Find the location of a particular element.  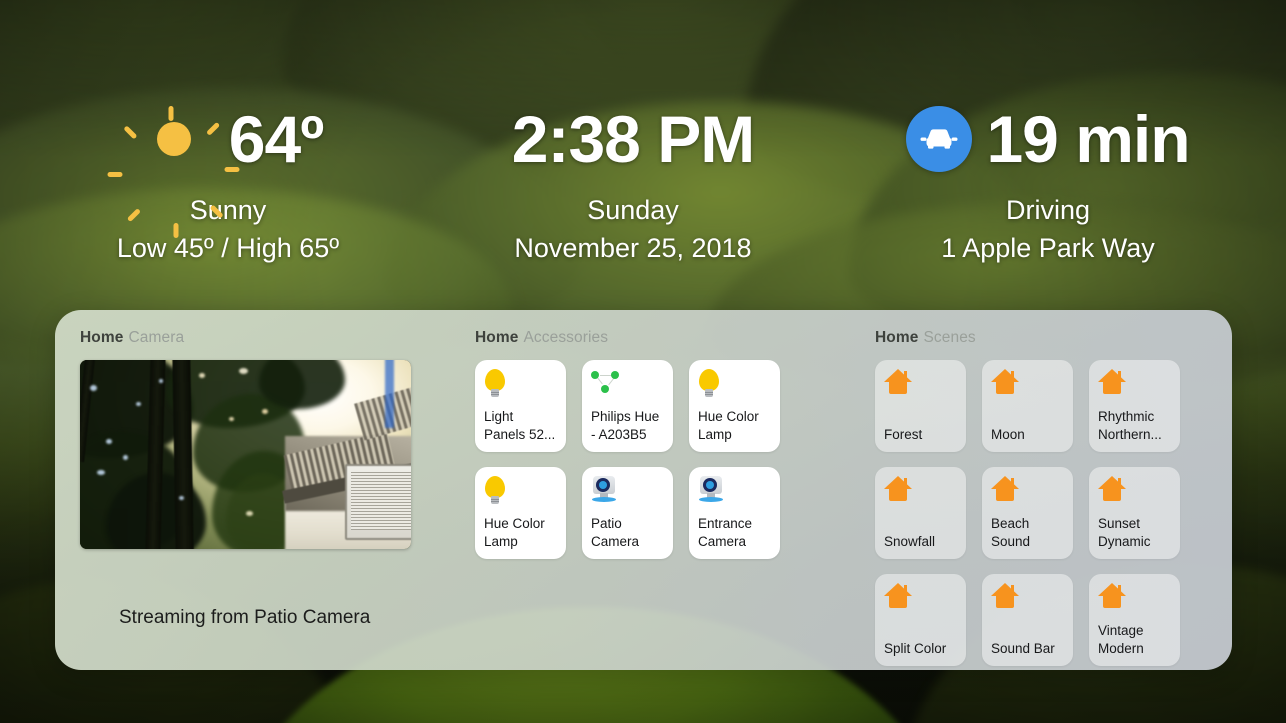

accessory-label: Philips Hue - A203B5 is located at coordinates (625, 426).